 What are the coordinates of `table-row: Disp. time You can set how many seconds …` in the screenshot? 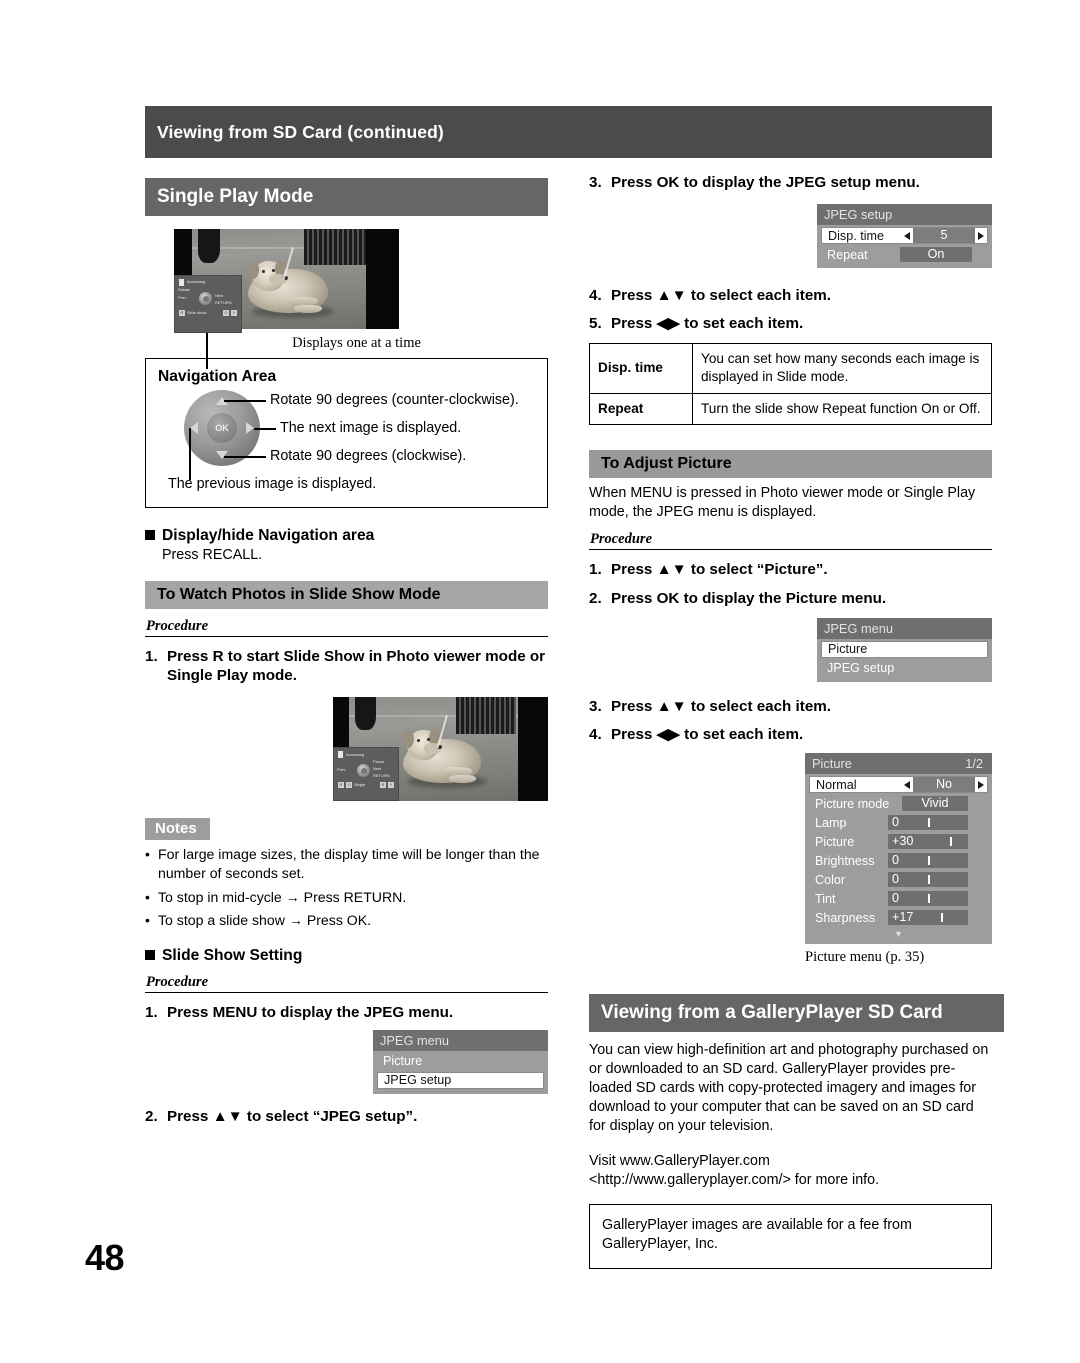 It's located at (790, 368).